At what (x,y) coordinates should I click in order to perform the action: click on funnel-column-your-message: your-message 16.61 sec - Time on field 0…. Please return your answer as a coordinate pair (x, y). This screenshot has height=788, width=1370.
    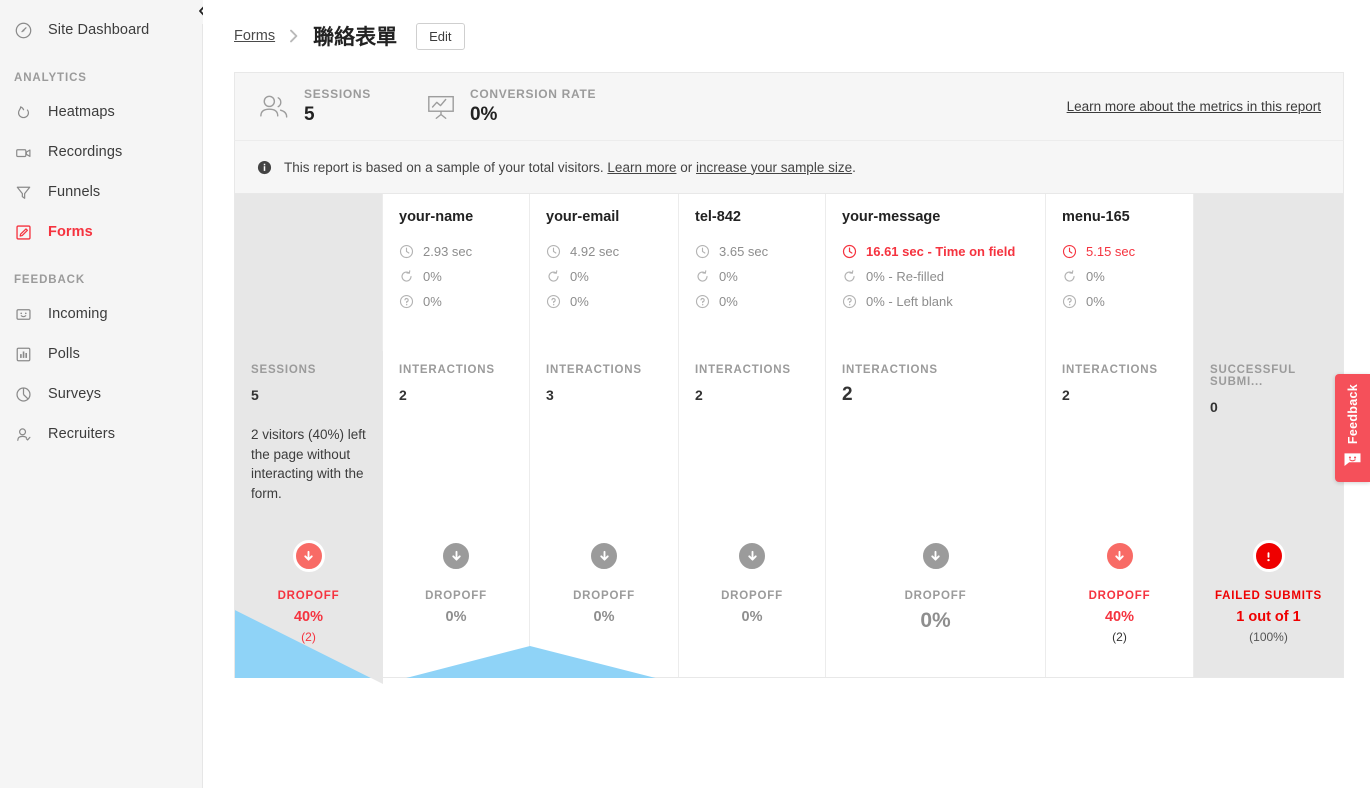
    Looking at the image, I should click on (936, 435).